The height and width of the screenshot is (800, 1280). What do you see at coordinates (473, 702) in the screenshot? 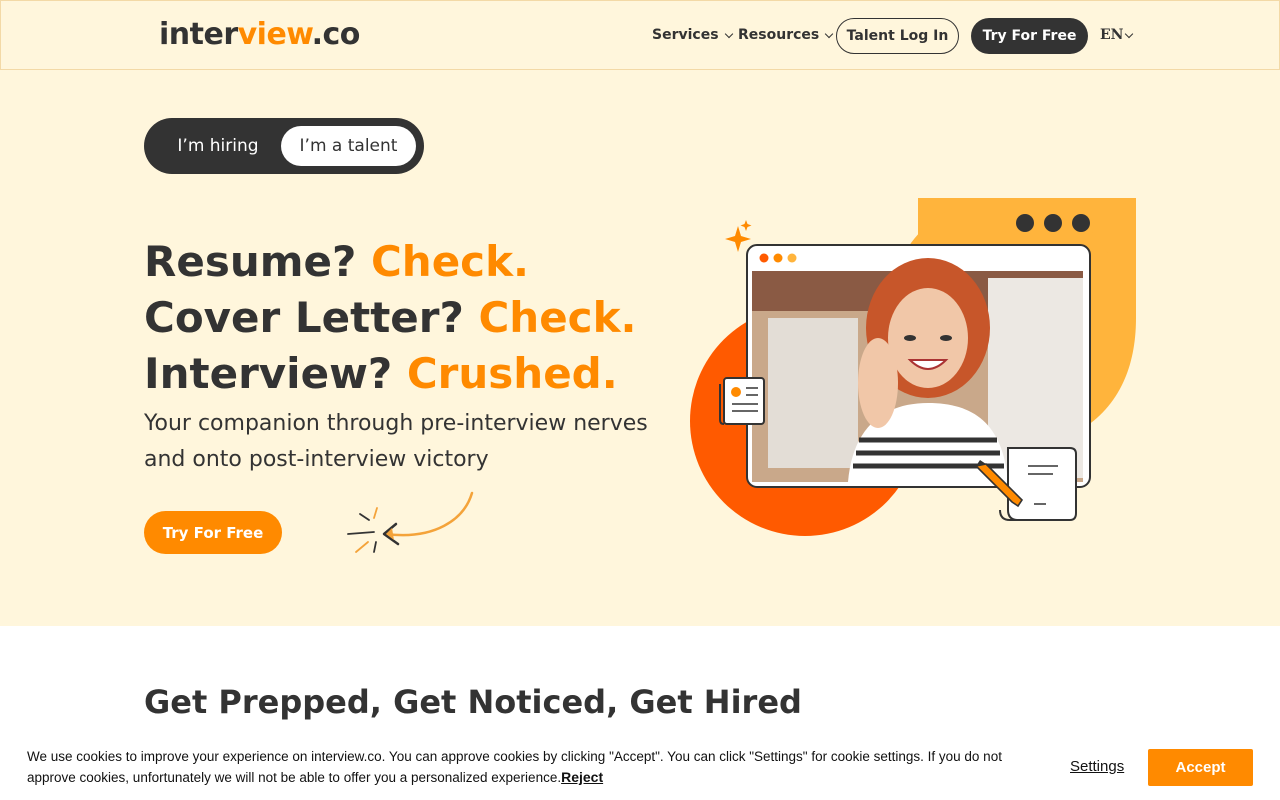
I see `section-title: Get Prepped, Get Noticed, Get Hired` at bounding box center [473, 702].